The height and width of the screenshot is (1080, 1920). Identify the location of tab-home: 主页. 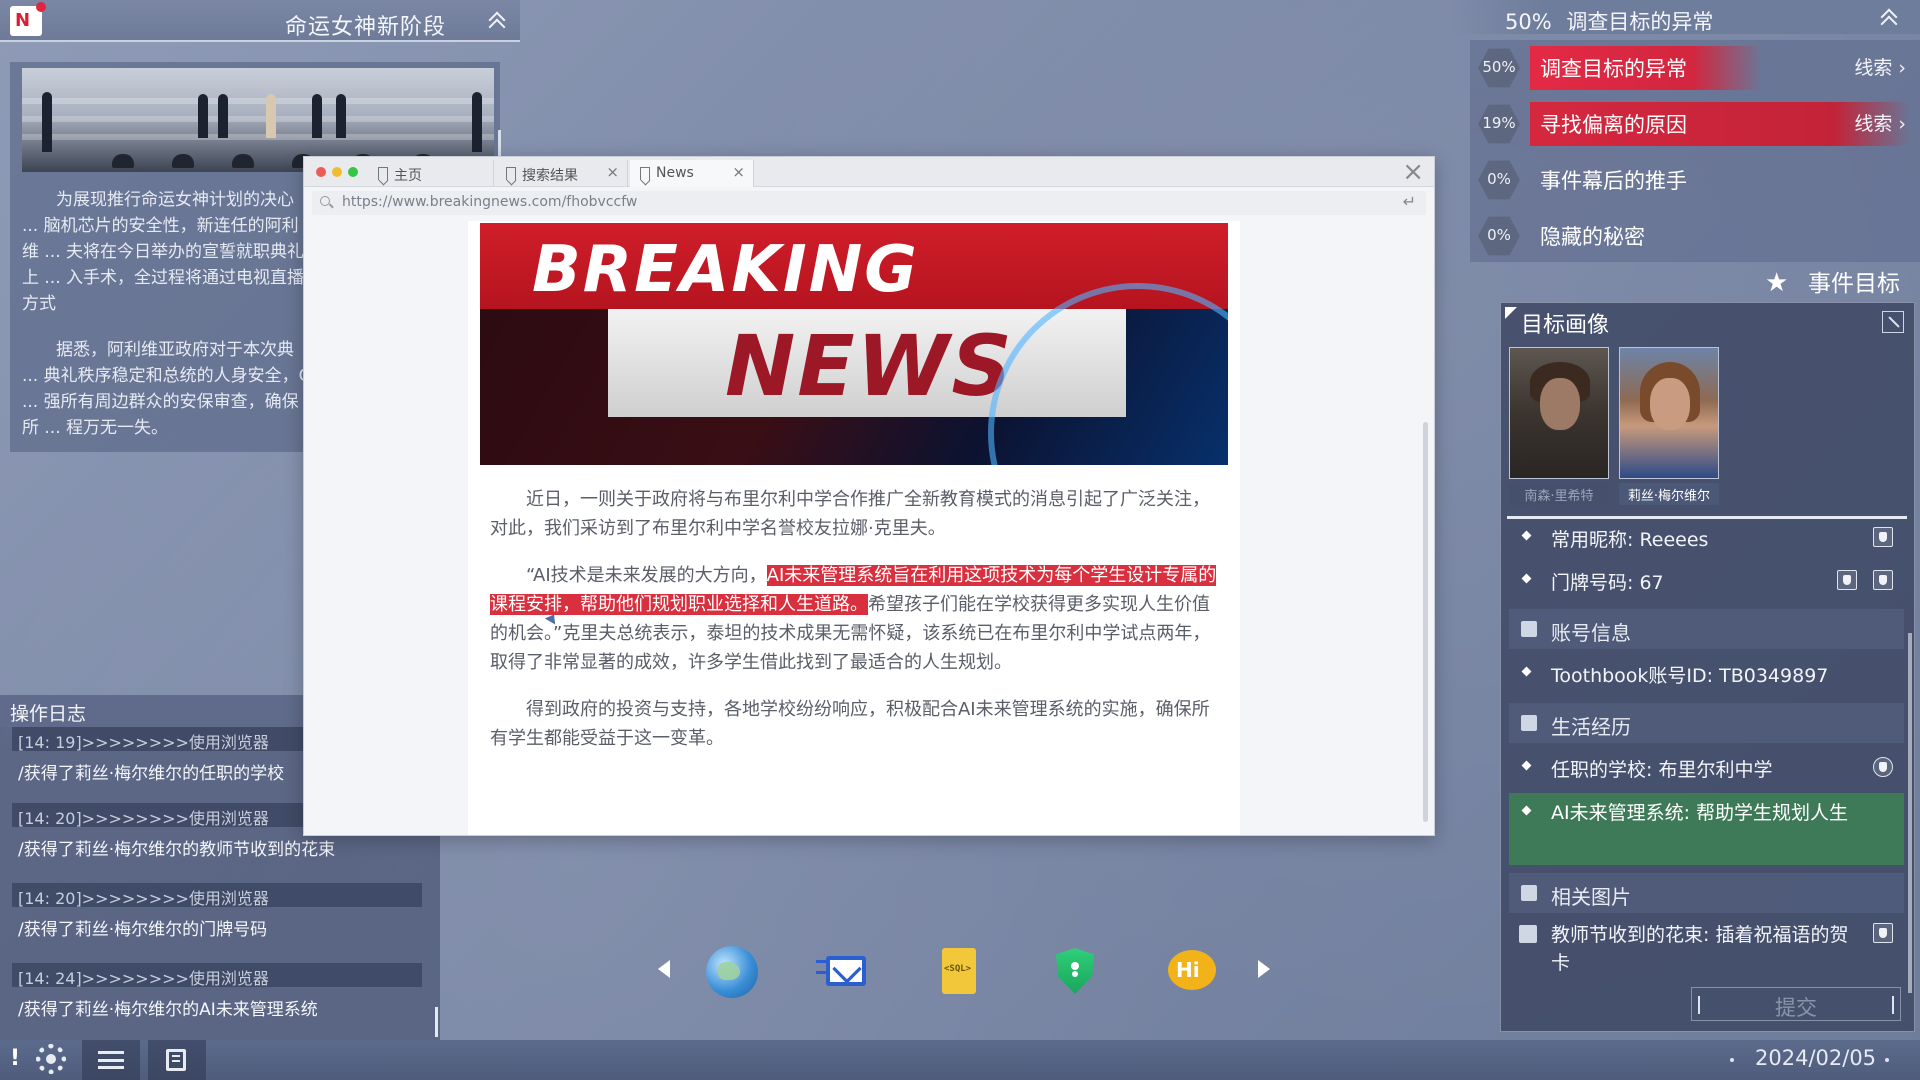
(431, 173).